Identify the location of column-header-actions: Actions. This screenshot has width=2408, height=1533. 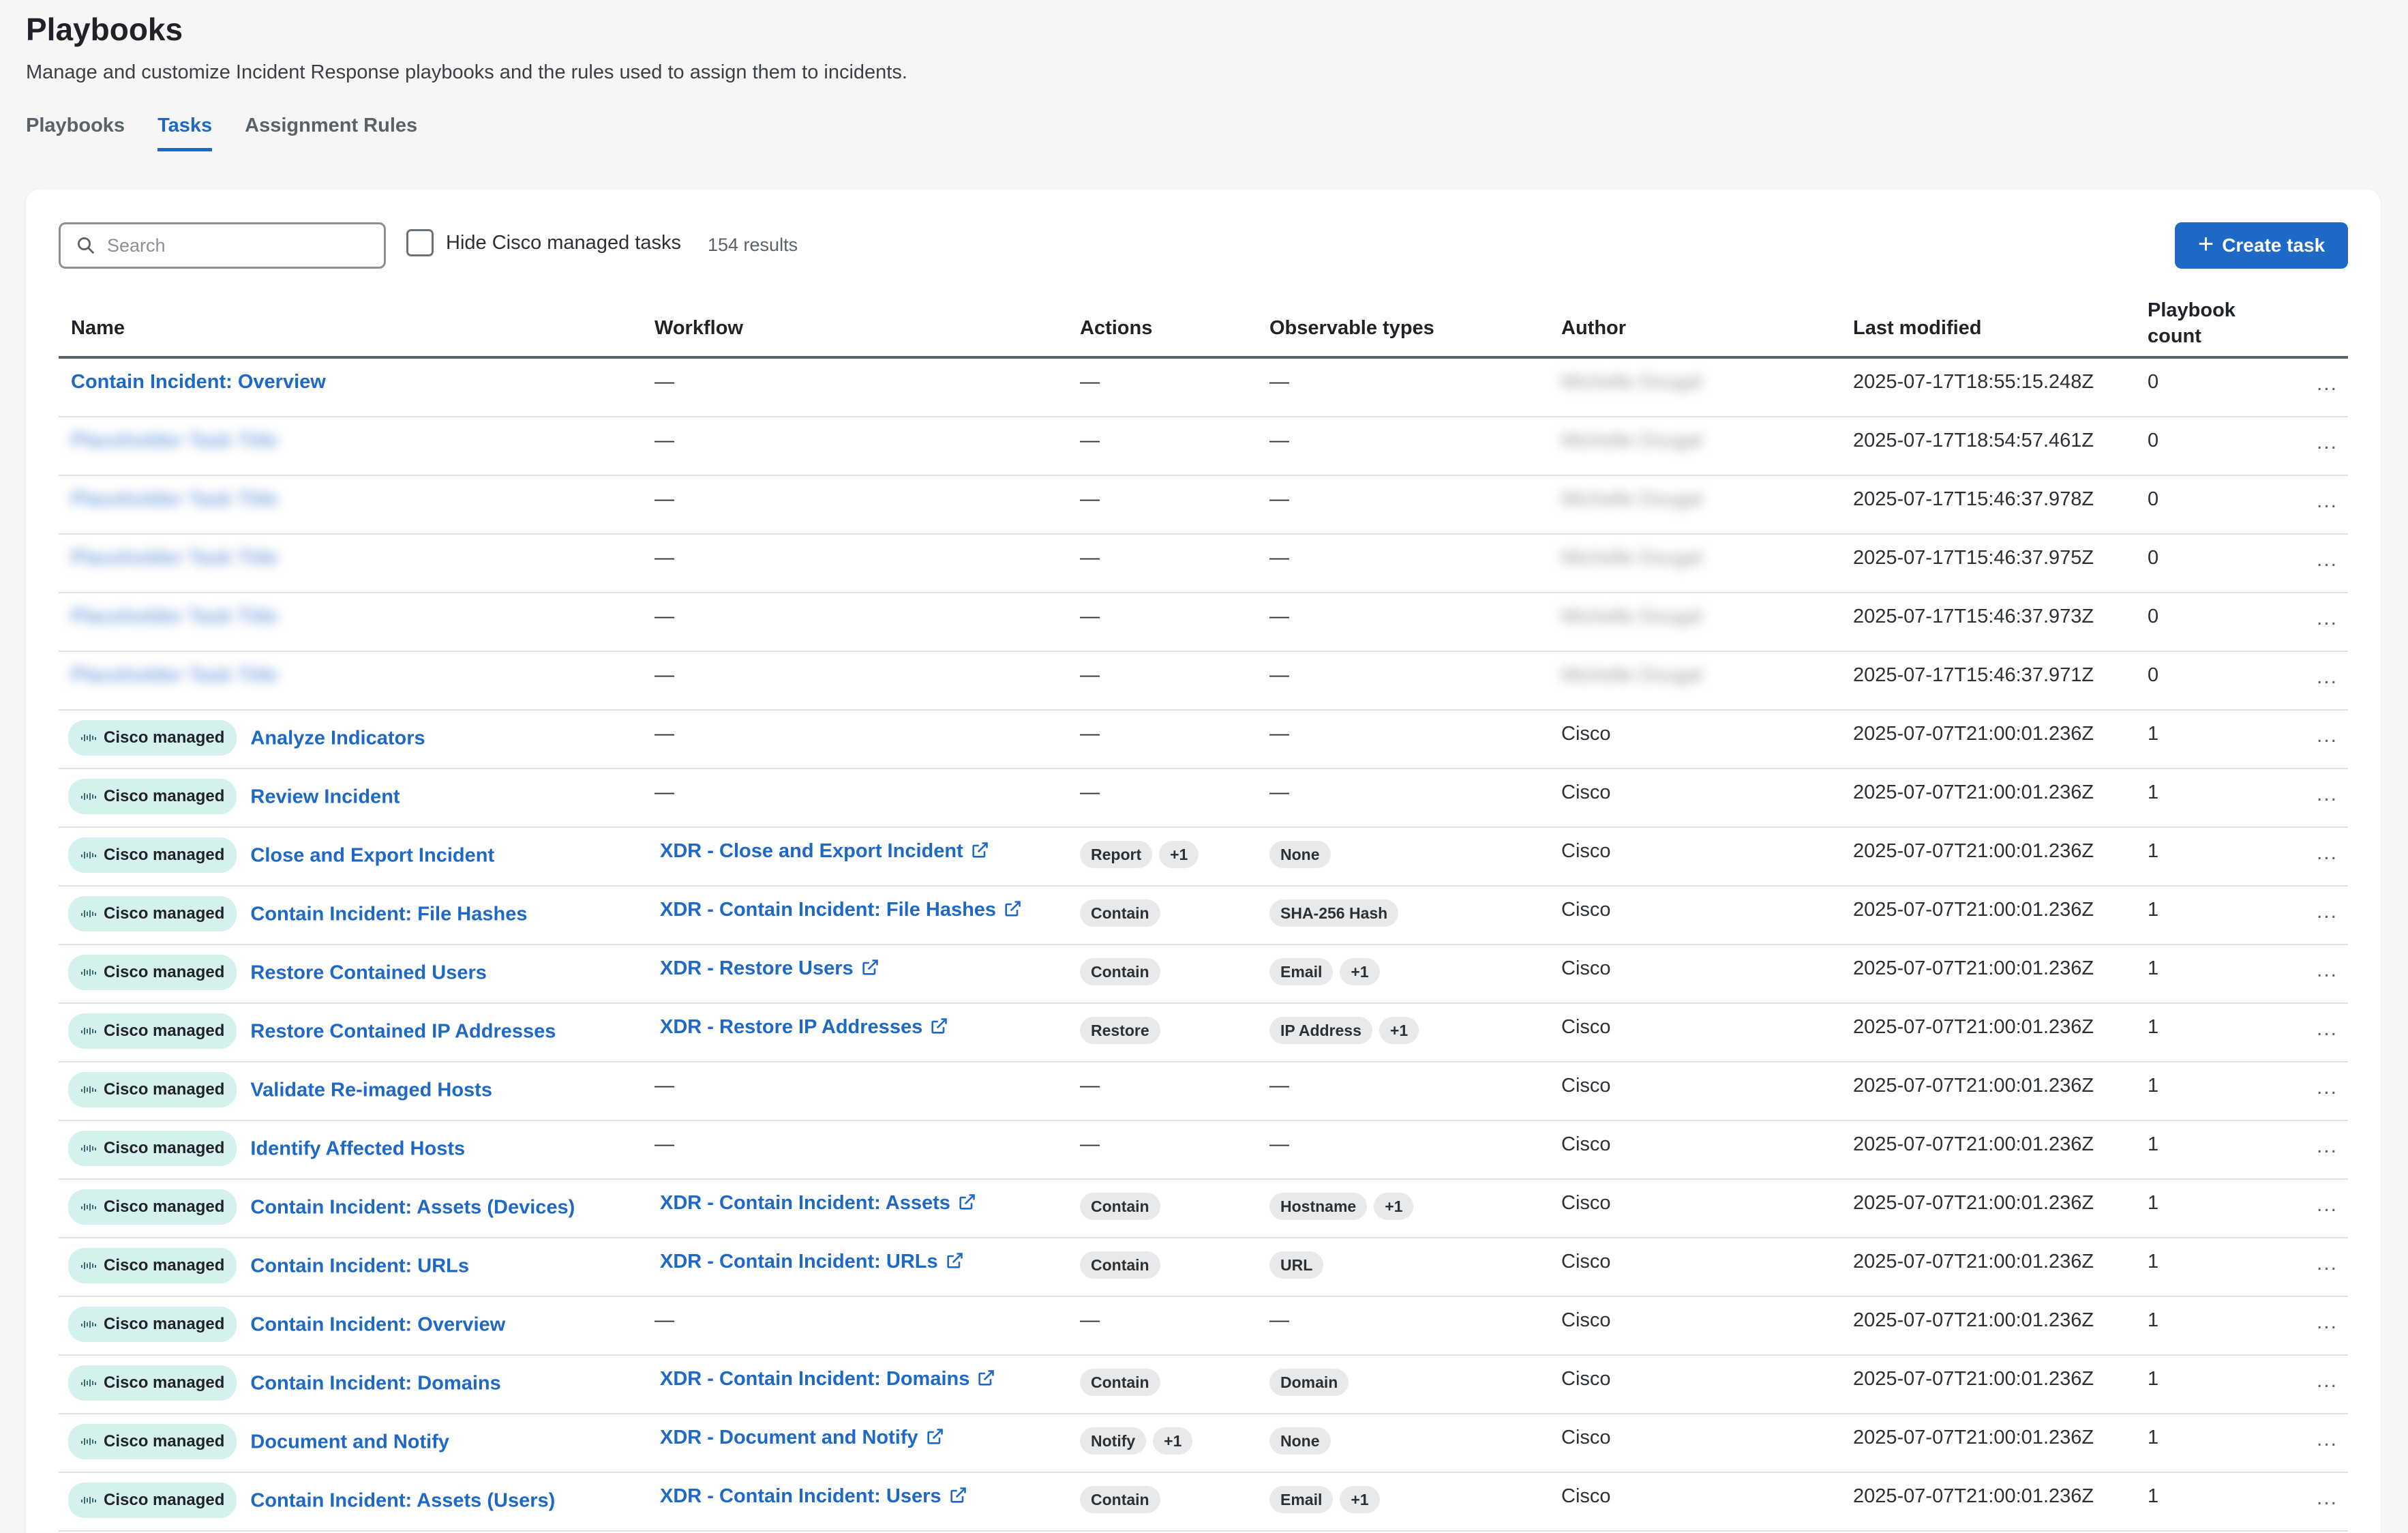
(1116, 328).